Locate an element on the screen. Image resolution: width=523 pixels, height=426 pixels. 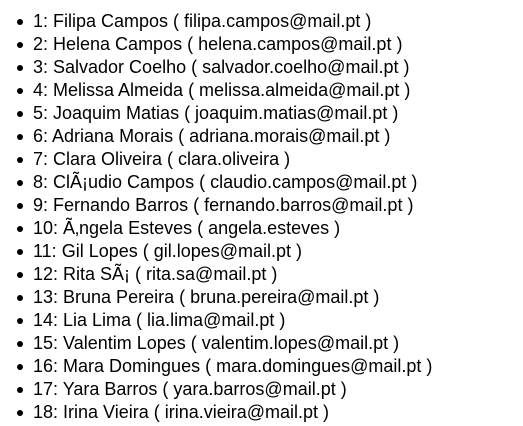
list-item: 11: Gil Lopes ( gil.lopes@mail.pt ) is located at coordinates (261, 251).